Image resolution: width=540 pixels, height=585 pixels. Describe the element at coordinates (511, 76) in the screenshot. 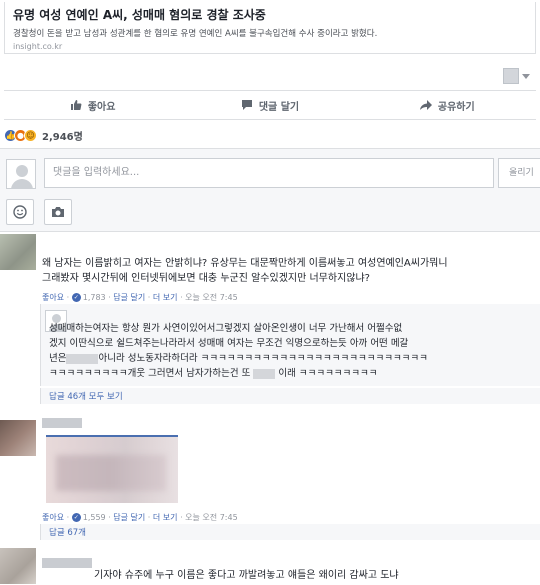

I see `viewer-avatar` at that location.